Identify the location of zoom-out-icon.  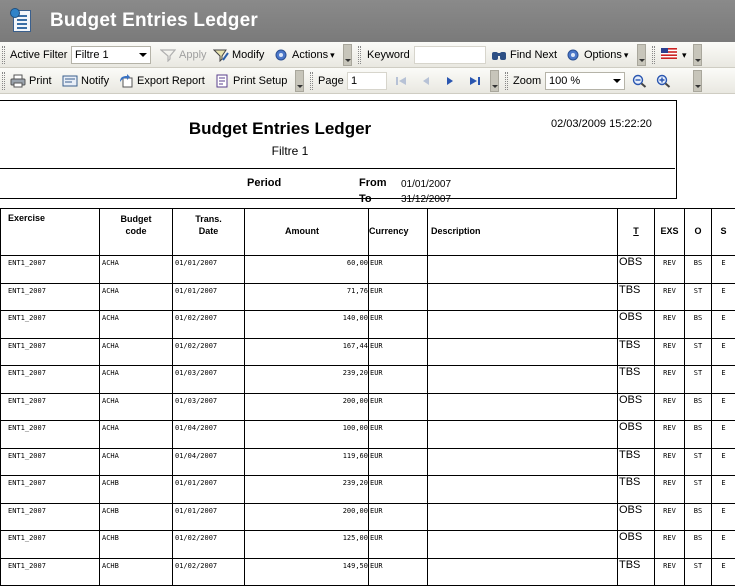
(640, 81).